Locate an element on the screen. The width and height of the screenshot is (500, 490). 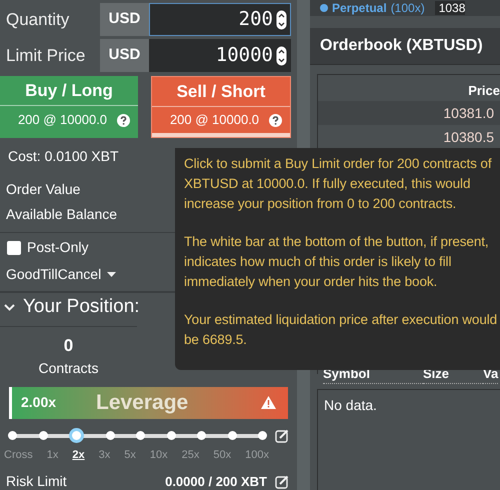
risk-limit-label: Risk Limit is located at coordinates (37, 481).